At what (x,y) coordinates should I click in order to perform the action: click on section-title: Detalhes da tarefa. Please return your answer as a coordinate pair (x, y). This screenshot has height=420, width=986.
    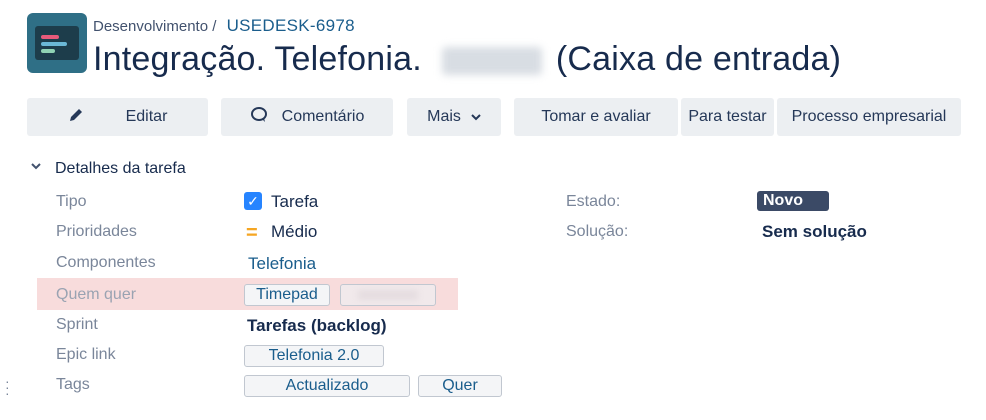
    Looking at the image, I should click on (120, 168).